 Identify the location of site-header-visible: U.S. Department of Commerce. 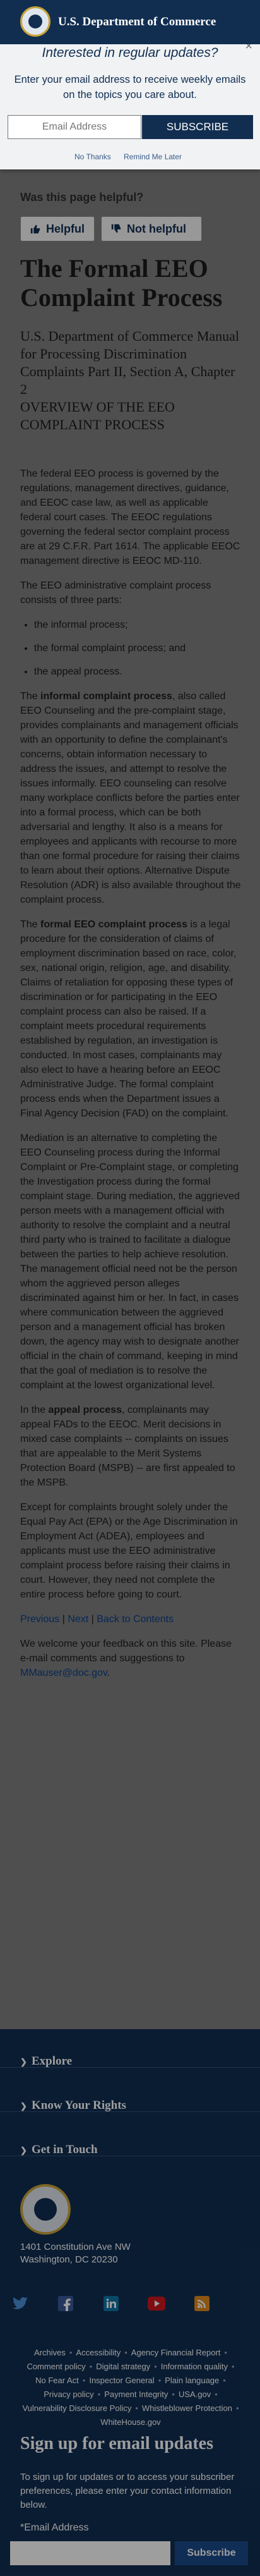
(130, 22).